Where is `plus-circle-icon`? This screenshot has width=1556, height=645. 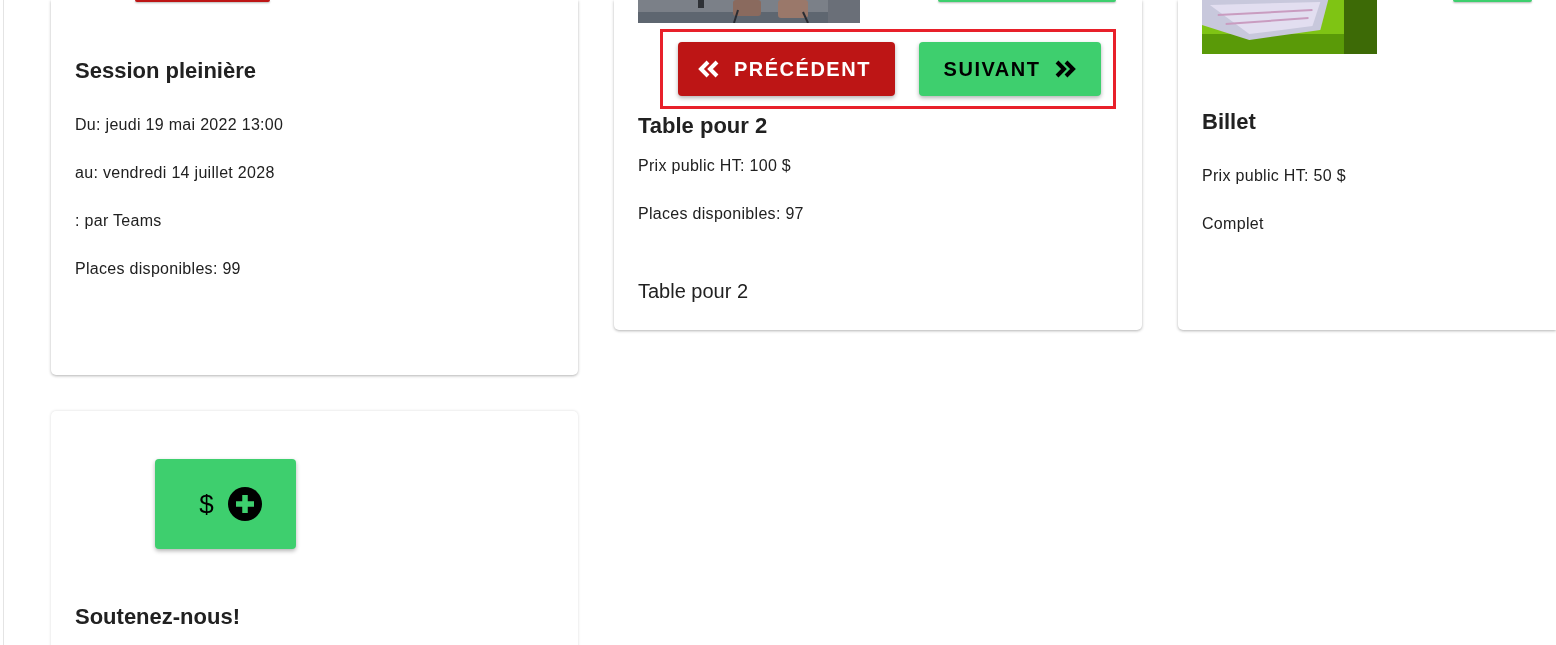 plus-circle-icon is located at coordinates (244, 504).